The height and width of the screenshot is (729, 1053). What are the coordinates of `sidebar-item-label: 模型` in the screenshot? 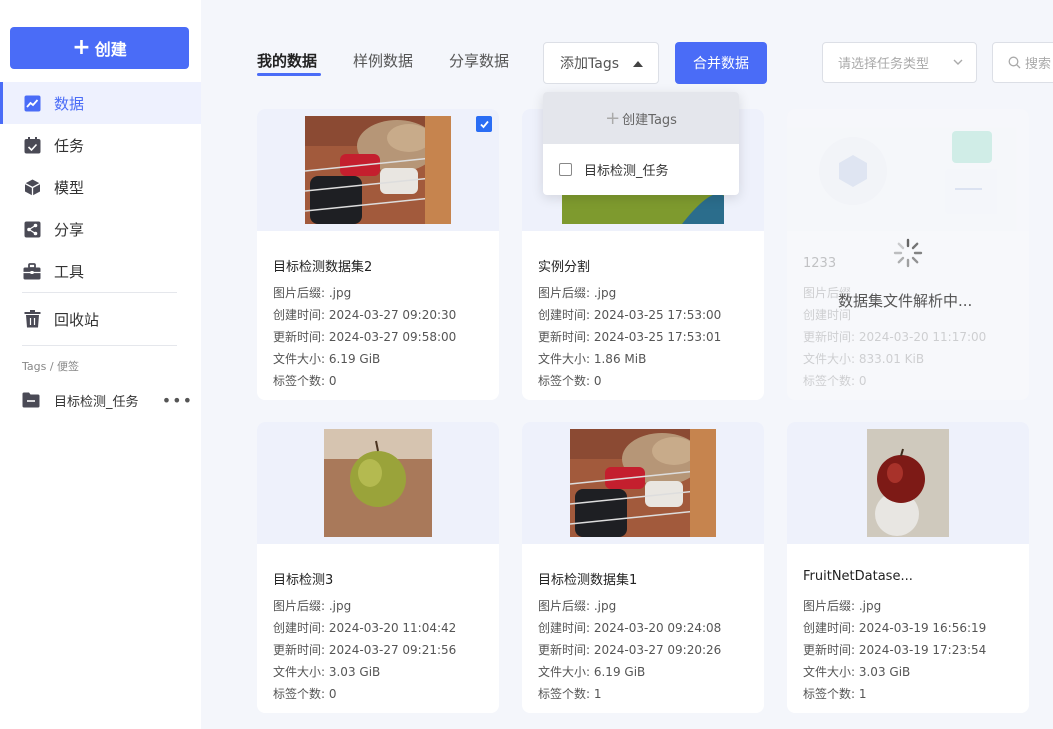 It's located at (69, 187).